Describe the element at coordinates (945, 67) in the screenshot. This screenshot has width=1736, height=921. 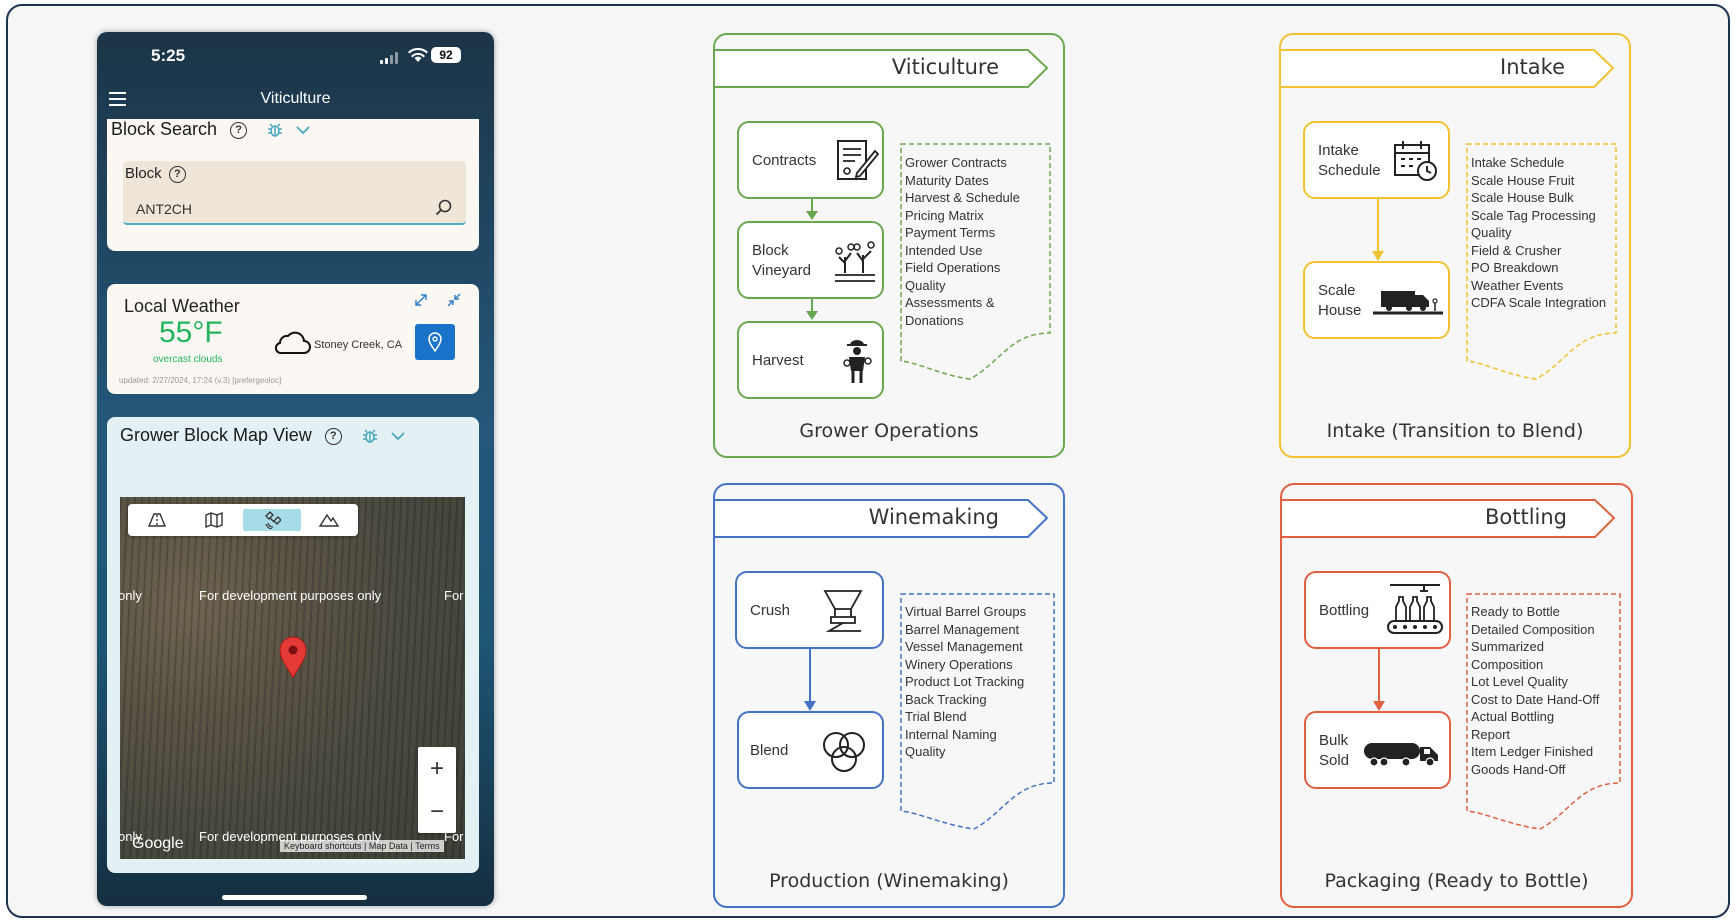
I see `panel-title: Viticulture` at that location.